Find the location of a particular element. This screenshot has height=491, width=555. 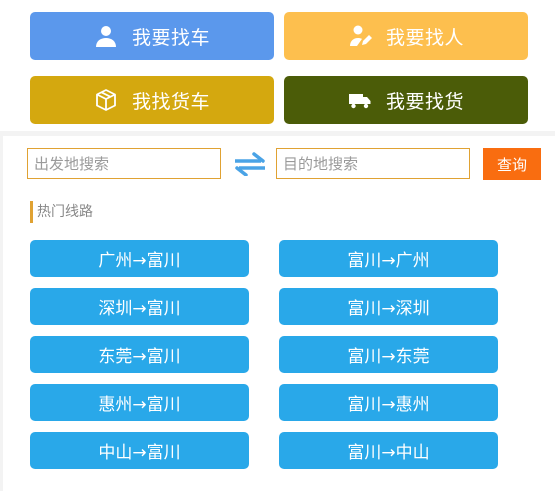

swap-button is located at coordinates (250, 164).